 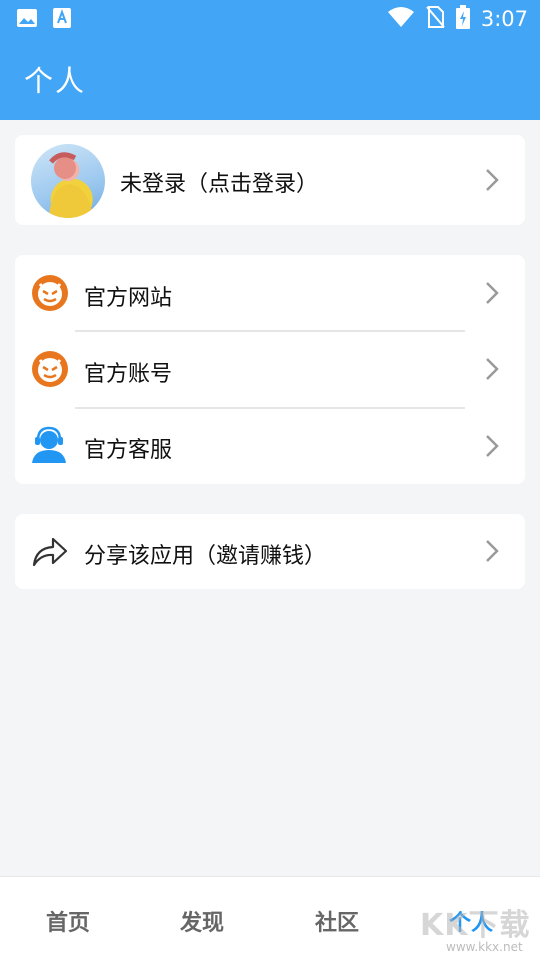 What do you see at coordinates (62, 20) in the screenshot?
I see `font-app-icon` at bounding box center [62, 20].